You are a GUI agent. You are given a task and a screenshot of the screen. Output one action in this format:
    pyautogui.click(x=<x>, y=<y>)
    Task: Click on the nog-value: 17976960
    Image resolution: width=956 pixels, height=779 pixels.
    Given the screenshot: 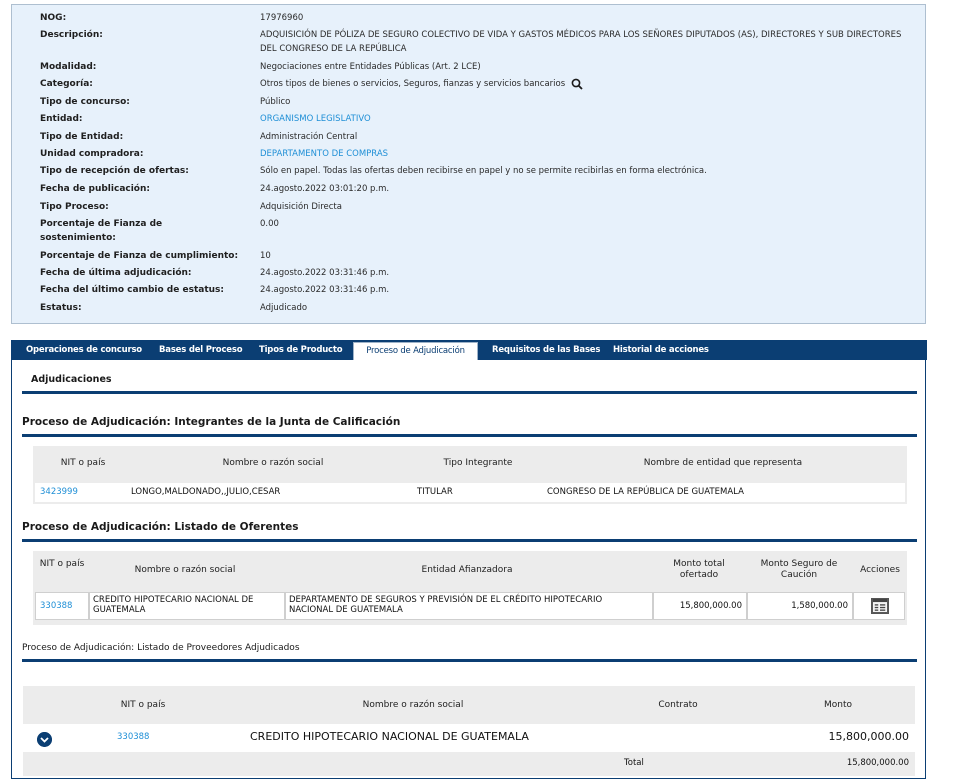 What is the action you would take?
    pyautogui.click(x=282, y=18)
    